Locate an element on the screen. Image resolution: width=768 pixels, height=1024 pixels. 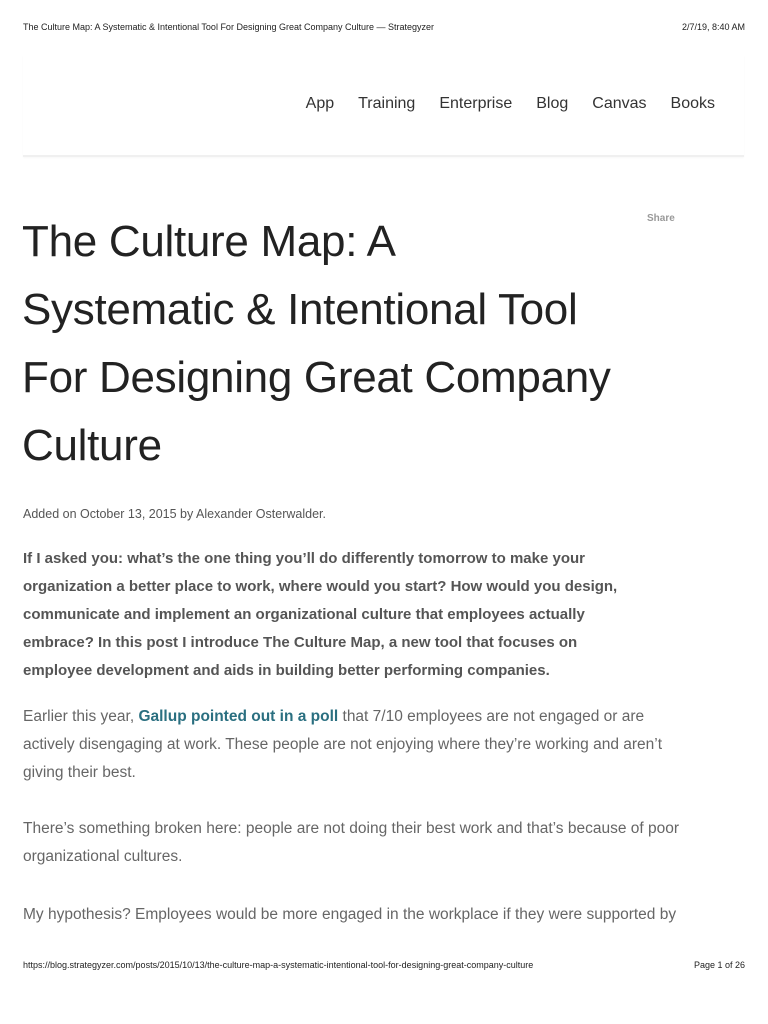
text-line: giving their best. is located at coordinates (79, 772).